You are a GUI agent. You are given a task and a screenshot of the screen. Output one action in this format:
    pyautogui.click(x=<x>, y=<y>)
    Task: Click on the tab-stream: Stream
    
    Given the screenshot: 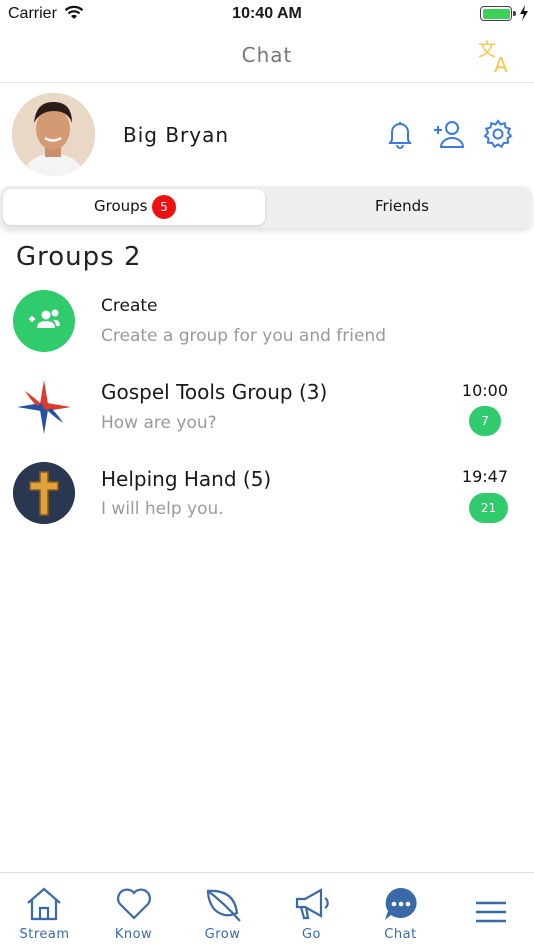 What is the action you would take?
    pyautogui.click(x=44, y=911)
    